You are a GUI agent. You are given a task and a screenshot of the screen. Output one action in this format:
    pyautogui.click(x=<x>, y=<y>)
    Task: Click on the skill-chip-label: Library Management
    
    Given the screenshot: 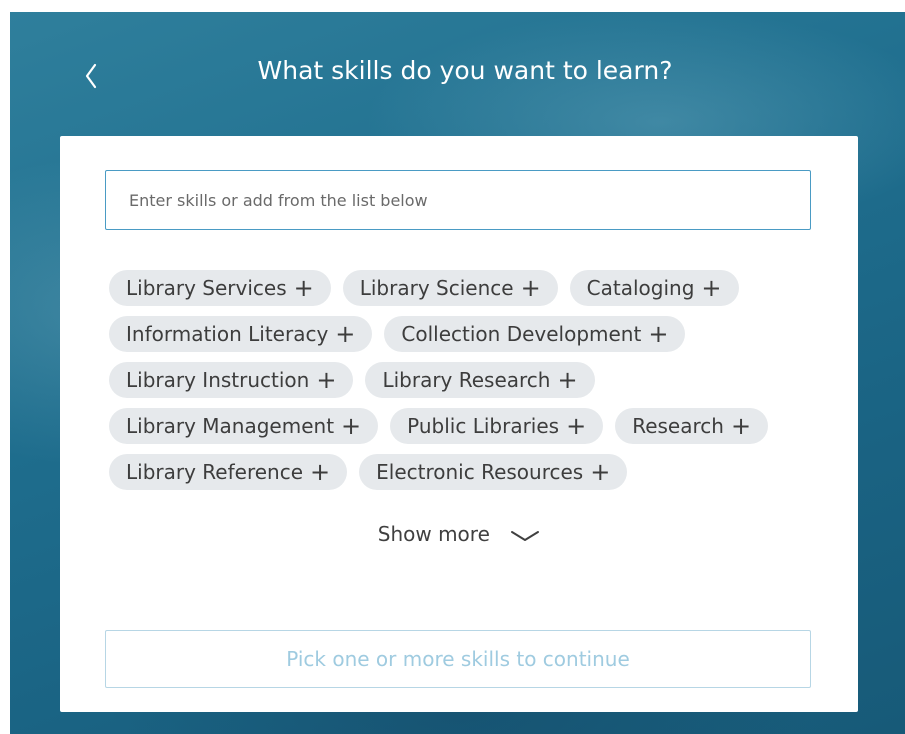 What is the action you would take?
    pyautogui.click(x=230, y=426)
    